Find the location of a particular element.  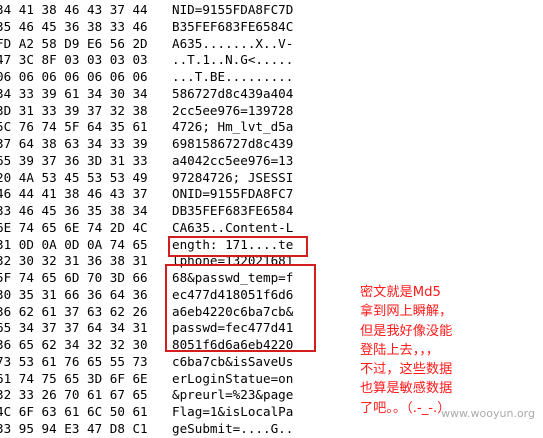

ascii-text: ONID=9155FDA8FC7 is located at coordinates (233, 194).